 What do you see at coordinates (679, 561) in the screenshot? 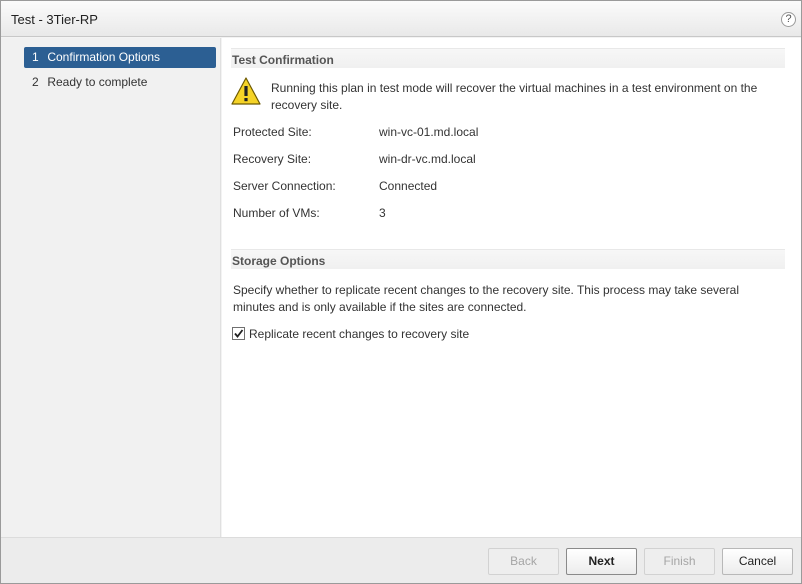
I see `finish-button: Finish` at bounding box center [679, 561].